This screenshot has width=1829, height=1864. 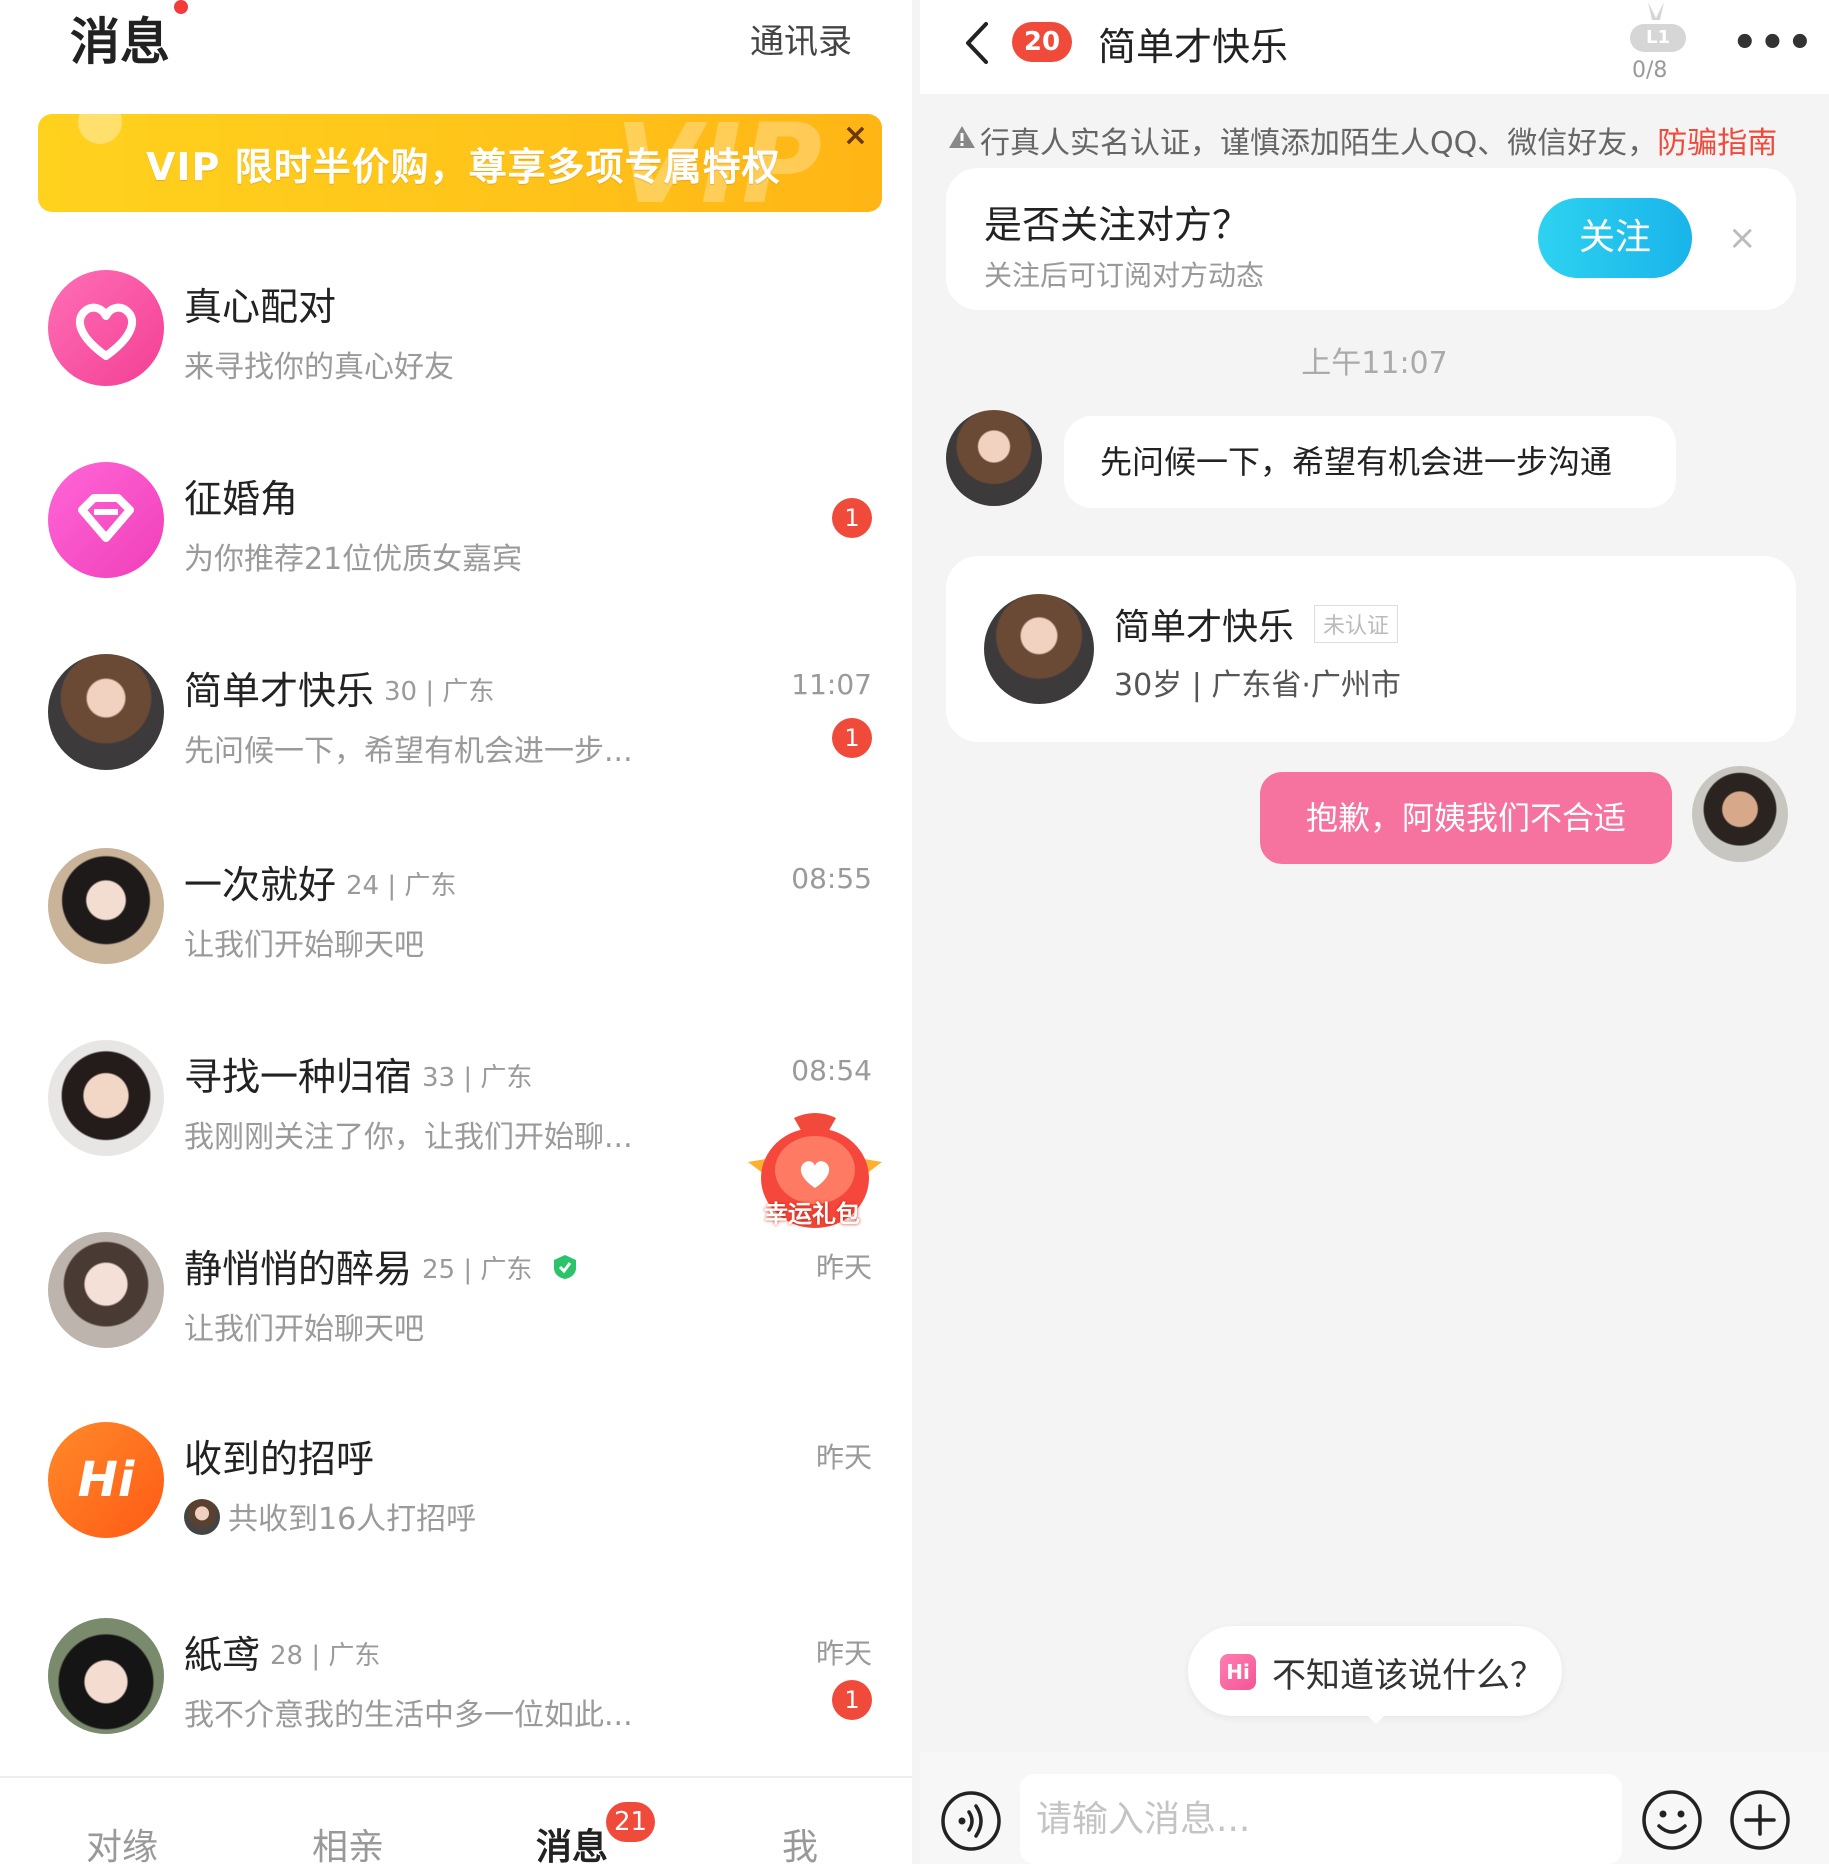 I want to click on conversation-item: 真心配对 来寻找你的真心好友, so click(x=460, y=325).